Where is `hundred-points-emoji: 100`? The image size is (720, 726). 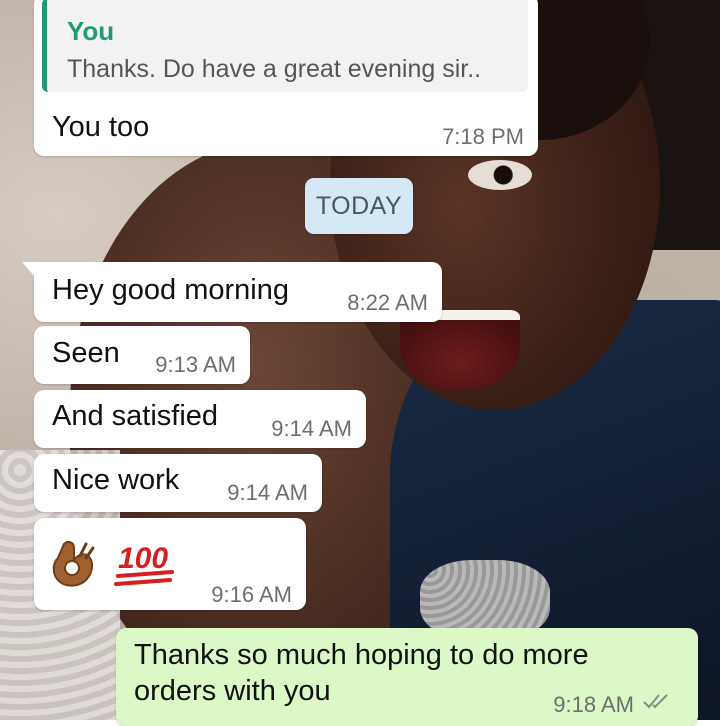
hundred-points-emoji: 100 is located at coordinates (144, 564).